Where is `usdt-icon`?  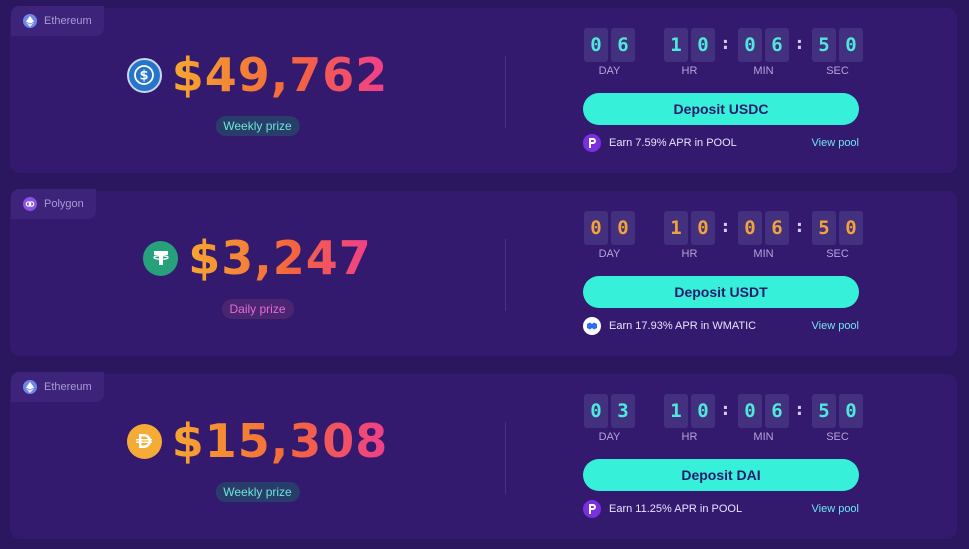
usdt-icon is located at coordinates (161, 258).